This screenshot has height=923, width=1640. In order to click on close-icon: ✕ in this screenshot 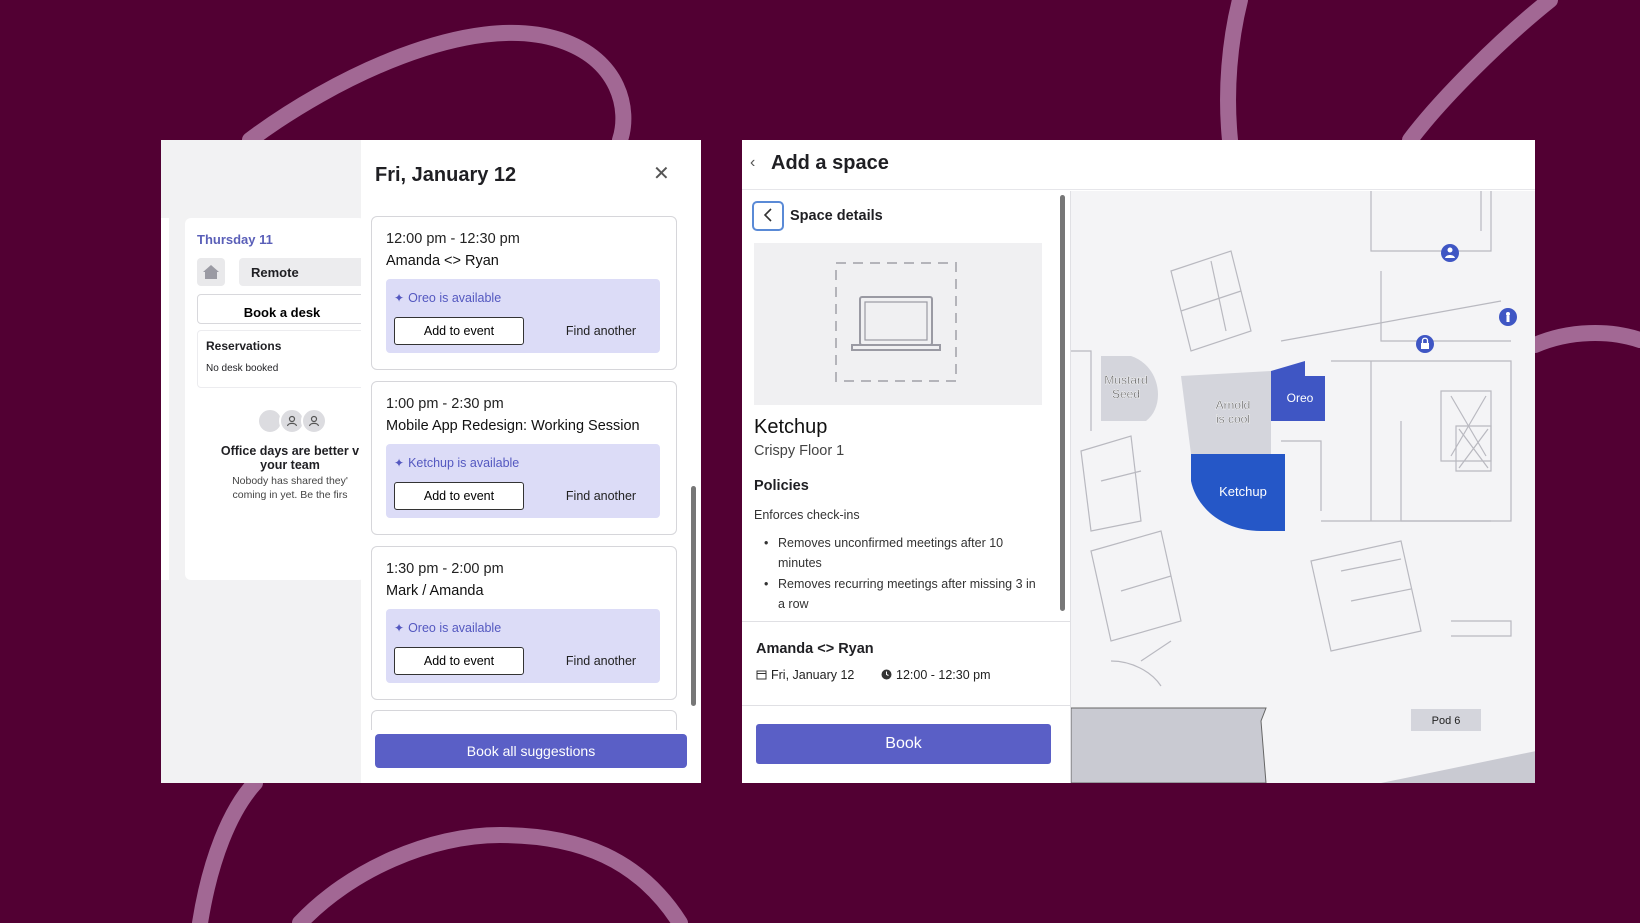, I will do `click(661, 174)`.